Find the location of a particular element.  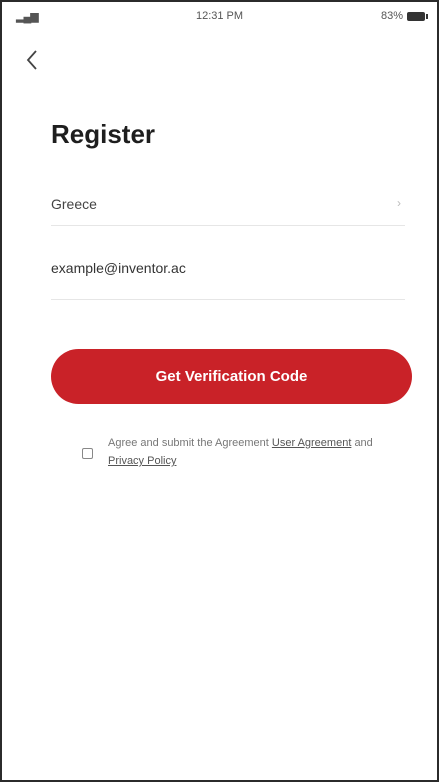

agreement-checkbox is located at coordinates (87, 453).